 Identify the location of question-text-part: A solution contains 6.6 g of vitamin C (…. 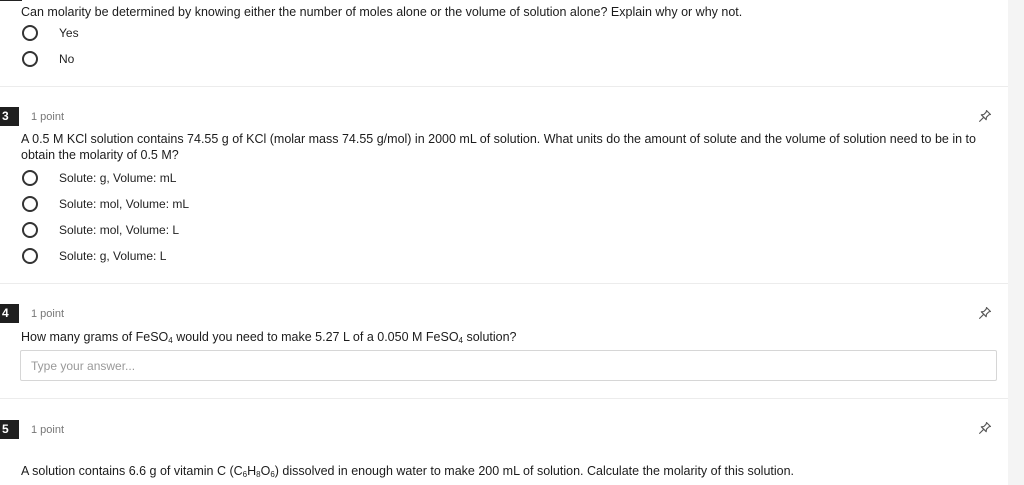
(132, 471).